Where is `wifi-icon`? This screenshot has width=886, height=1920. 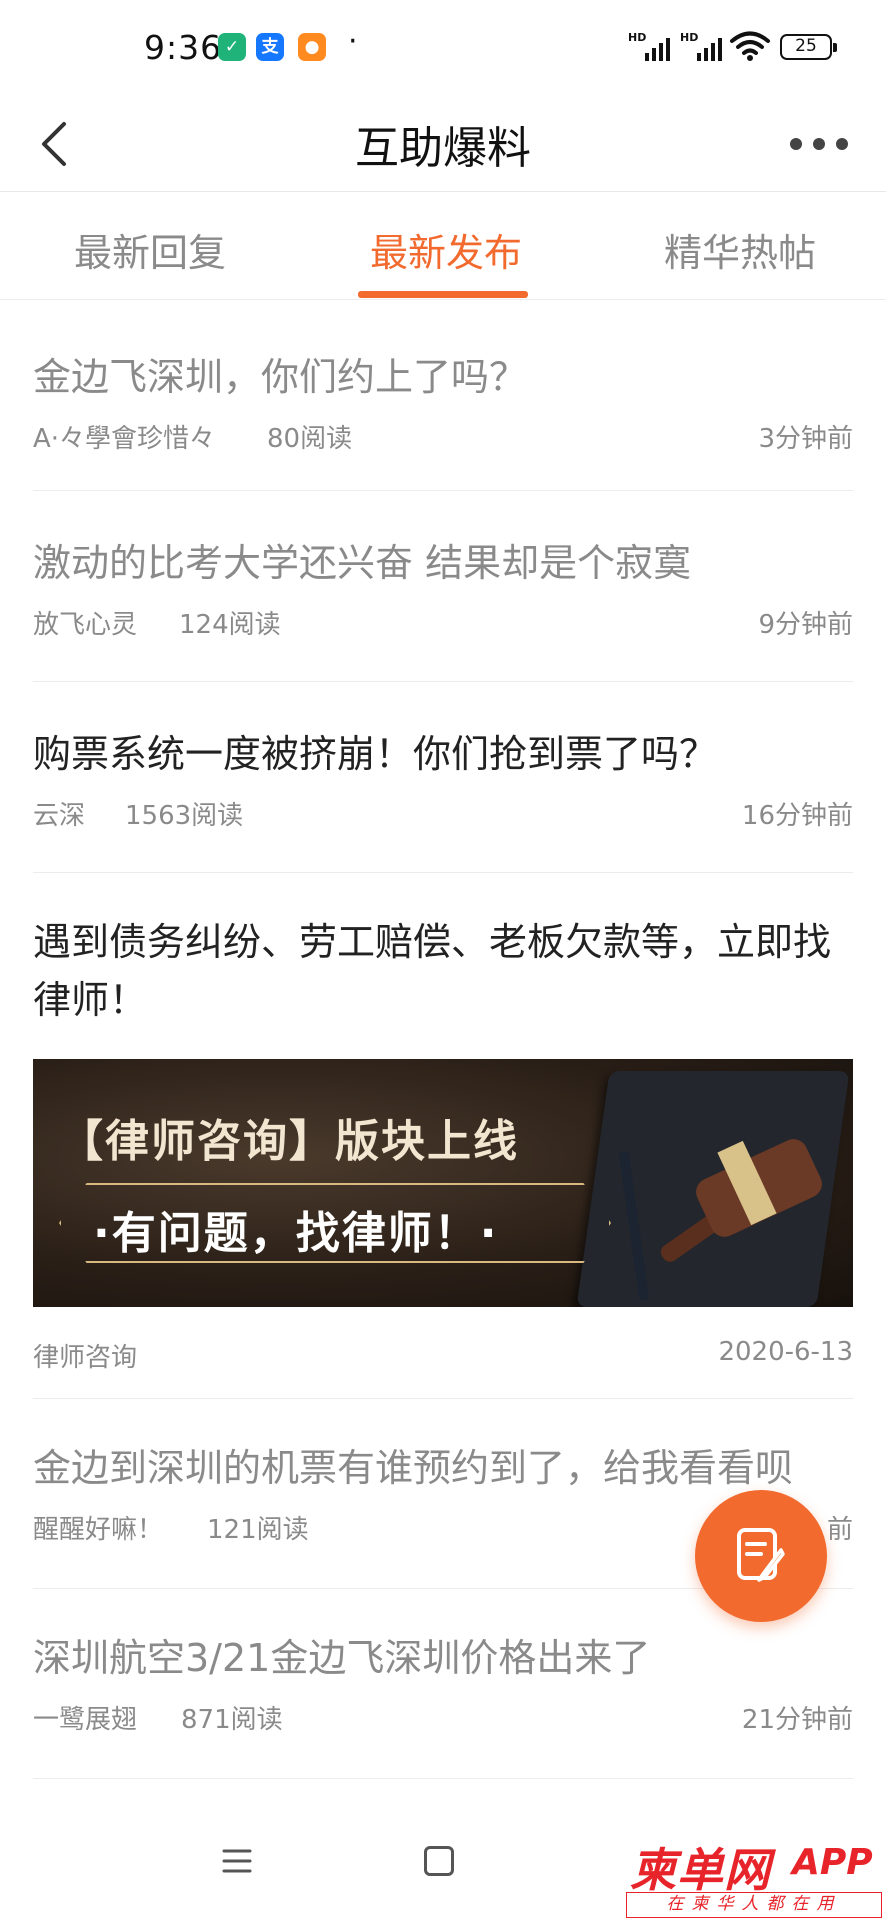
wifi-icon is located at coordinates (750, 46).